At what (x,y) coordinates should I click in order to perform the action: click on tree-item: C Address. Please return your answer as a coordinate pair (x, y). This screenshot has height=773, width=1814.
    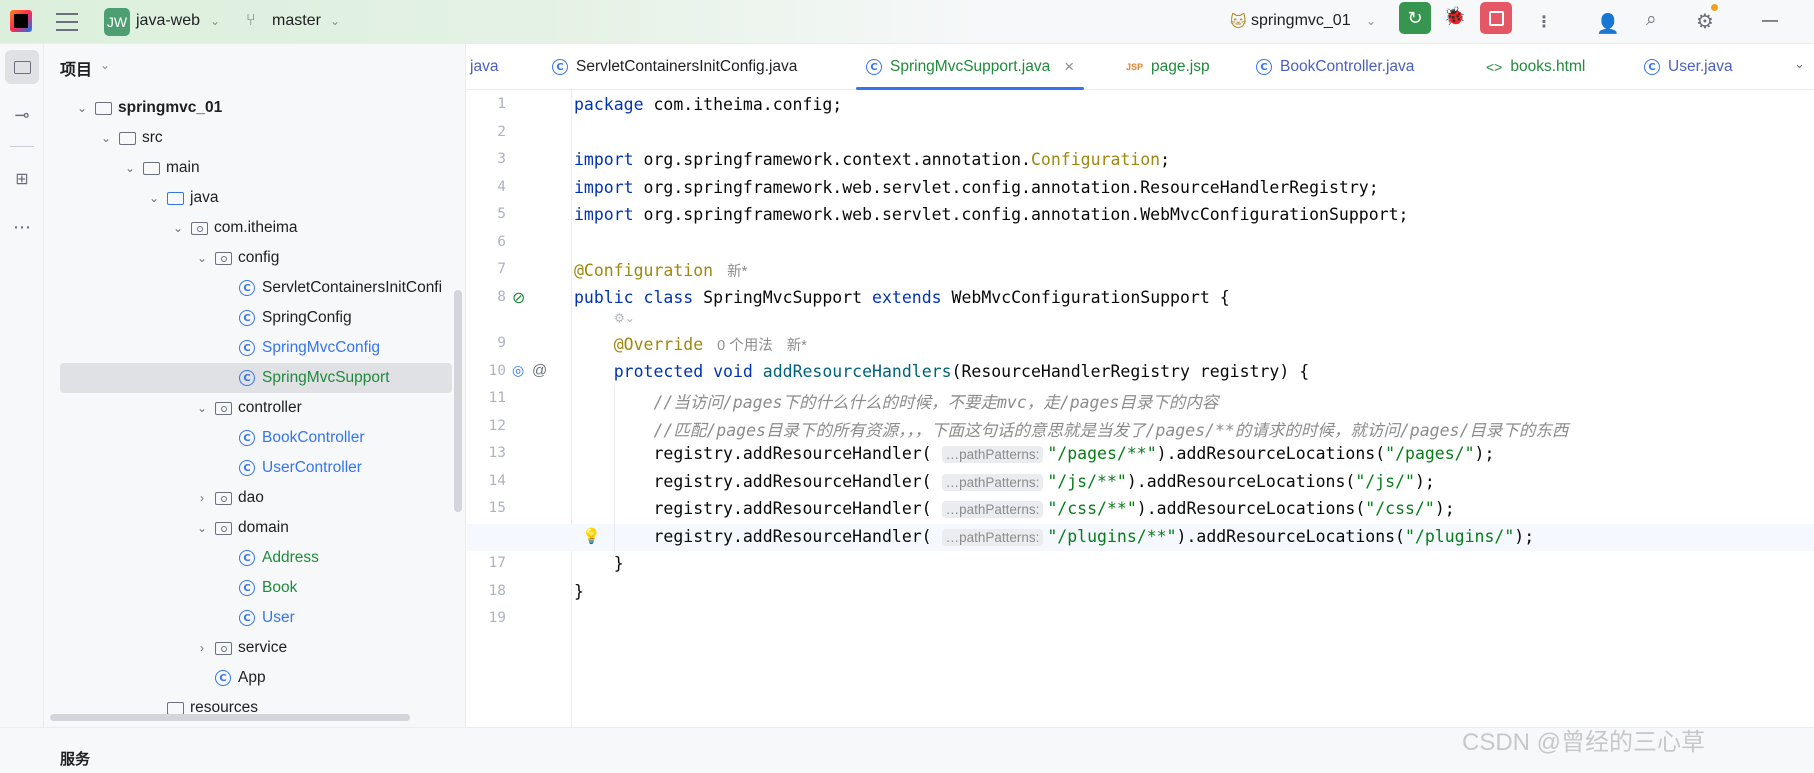
    Looking at the image, I should click on (248, 558).